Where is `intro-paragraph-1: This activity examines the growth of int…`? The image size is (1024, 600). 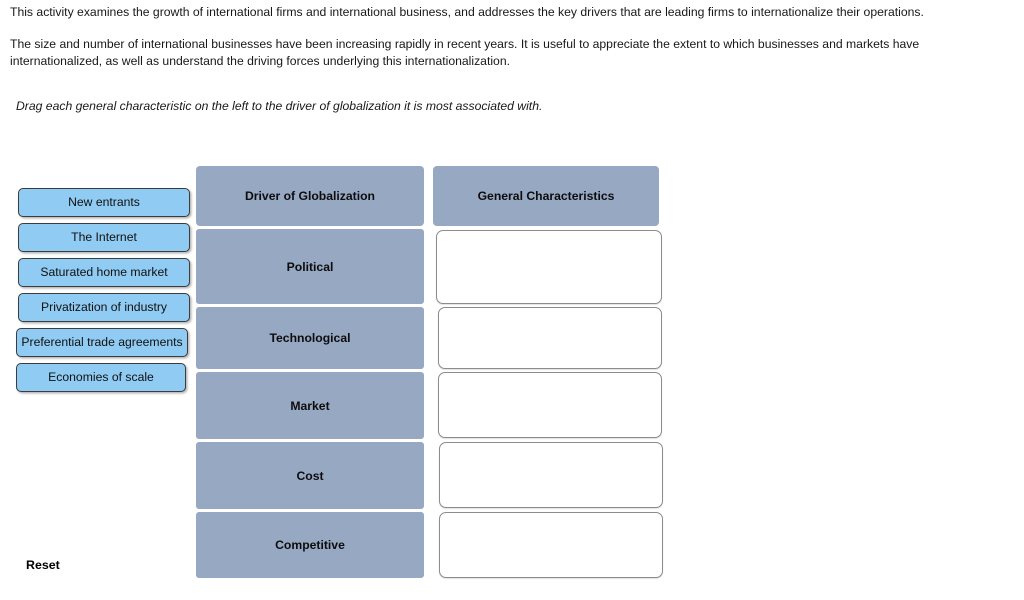
intro-paragraph-1: This activity examines the growth of int… is located at coordinates (467, 12).